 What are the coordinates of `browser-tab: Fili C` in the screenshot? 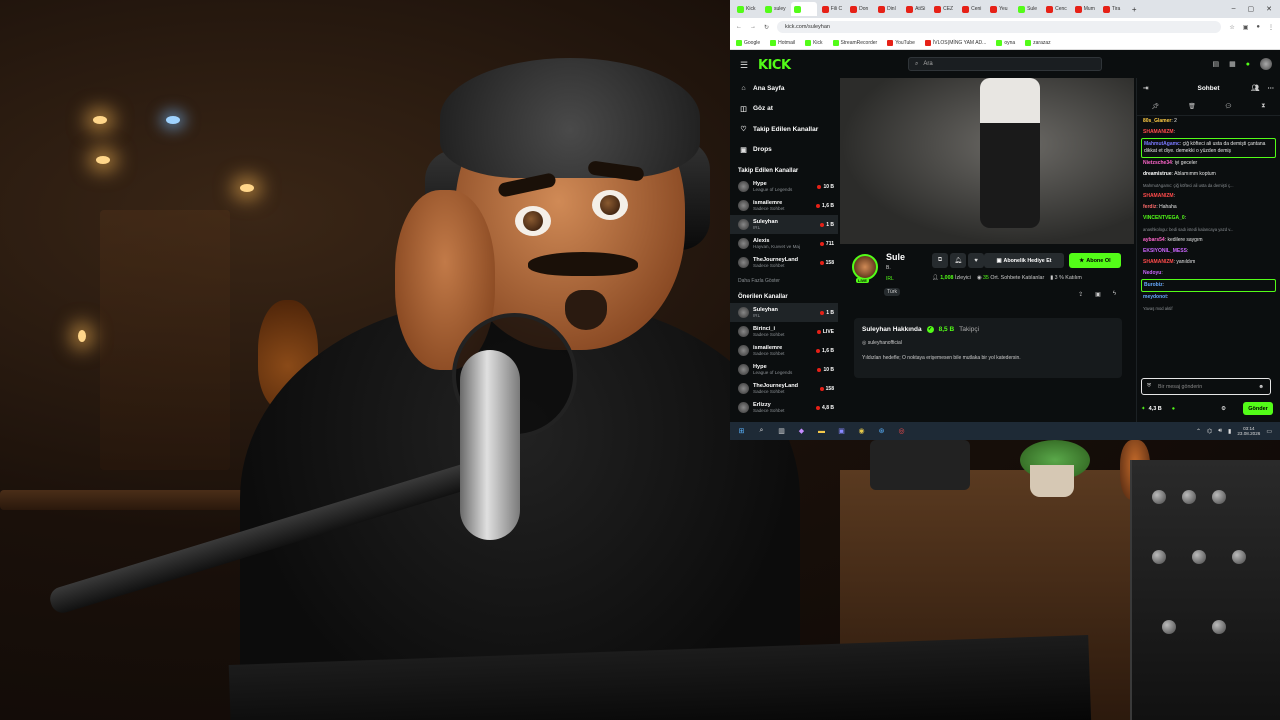 It's located at (832, 9).